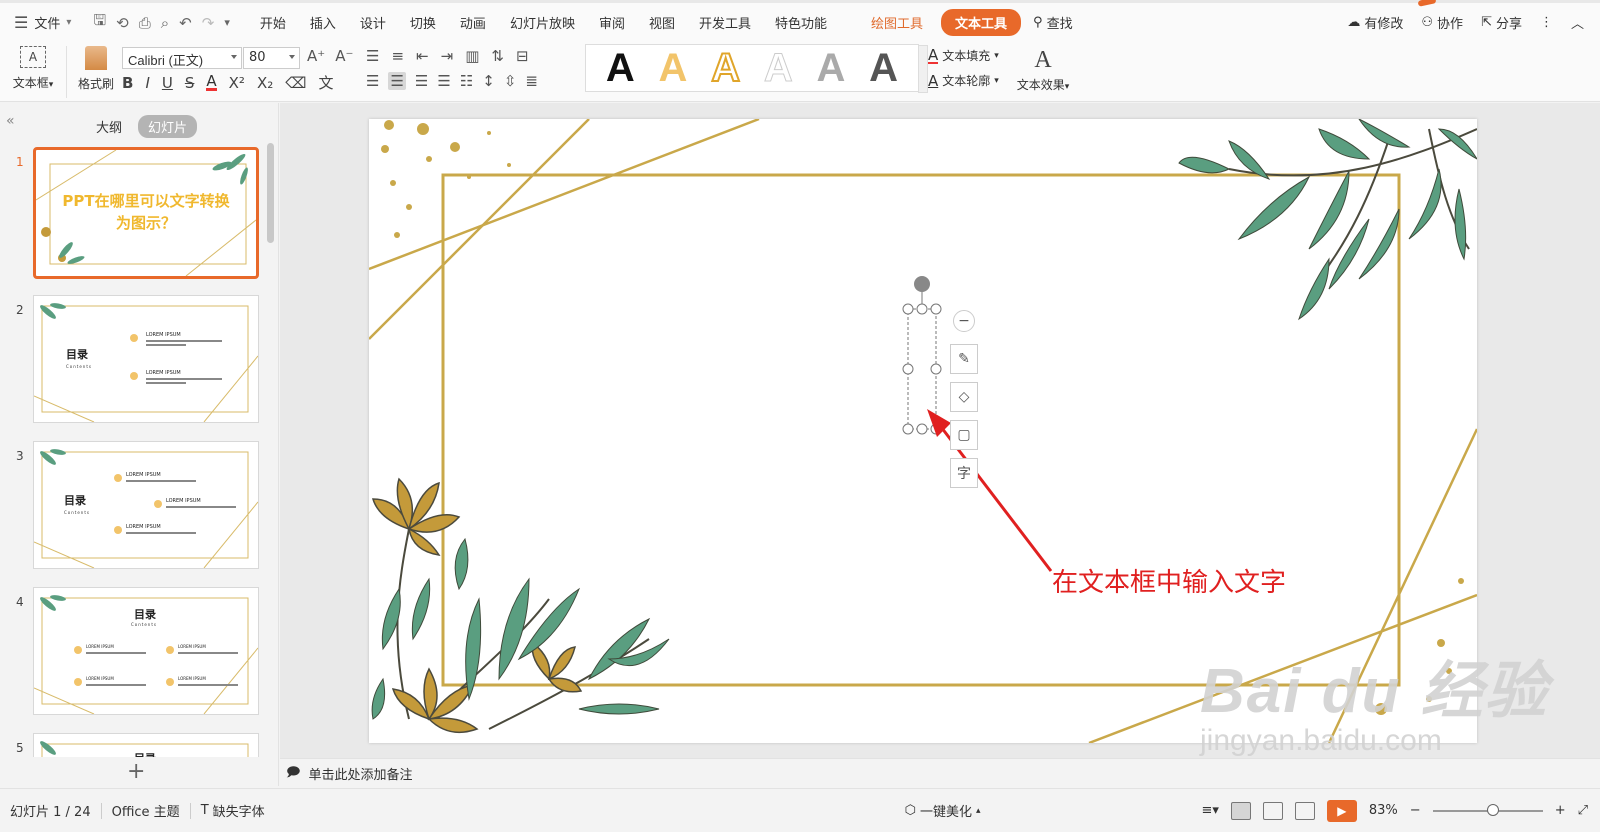 The image size is (1600, 832). I want to click on print-icon: ⎙, so click(145, 23).